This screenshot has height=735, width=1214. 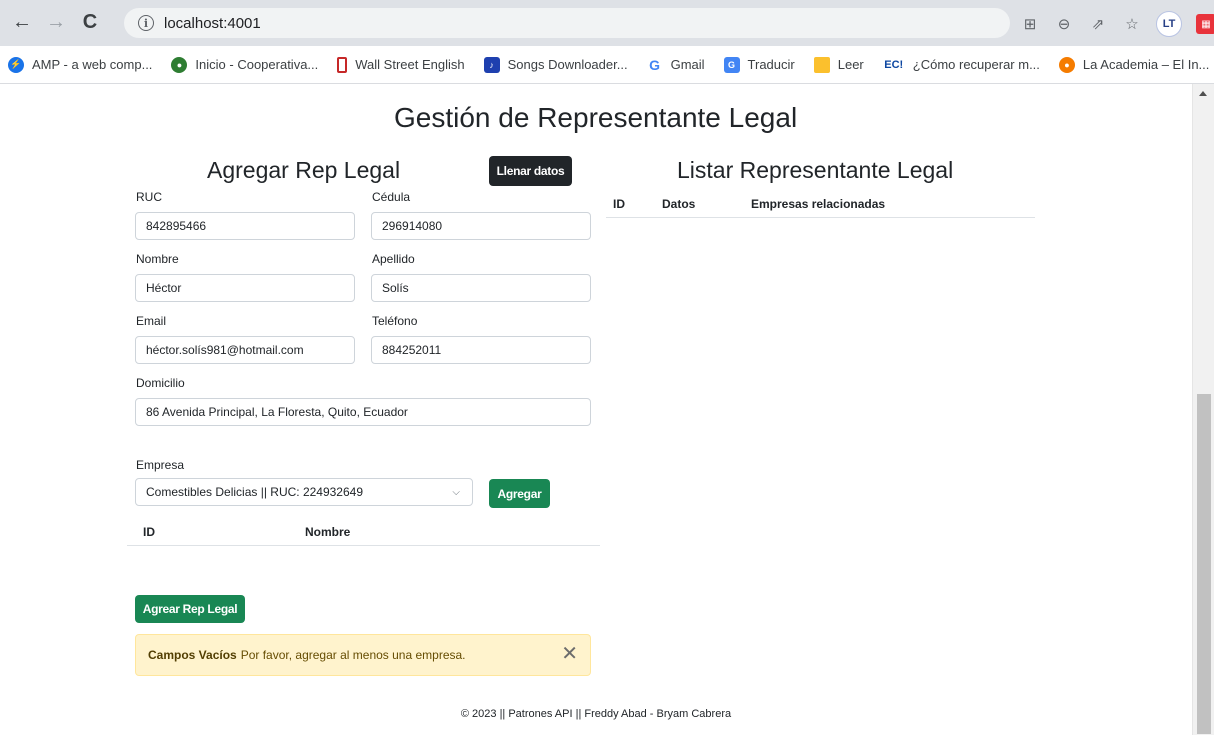 I want to click on academia-icon: ●, so click(x=1066, y=64).